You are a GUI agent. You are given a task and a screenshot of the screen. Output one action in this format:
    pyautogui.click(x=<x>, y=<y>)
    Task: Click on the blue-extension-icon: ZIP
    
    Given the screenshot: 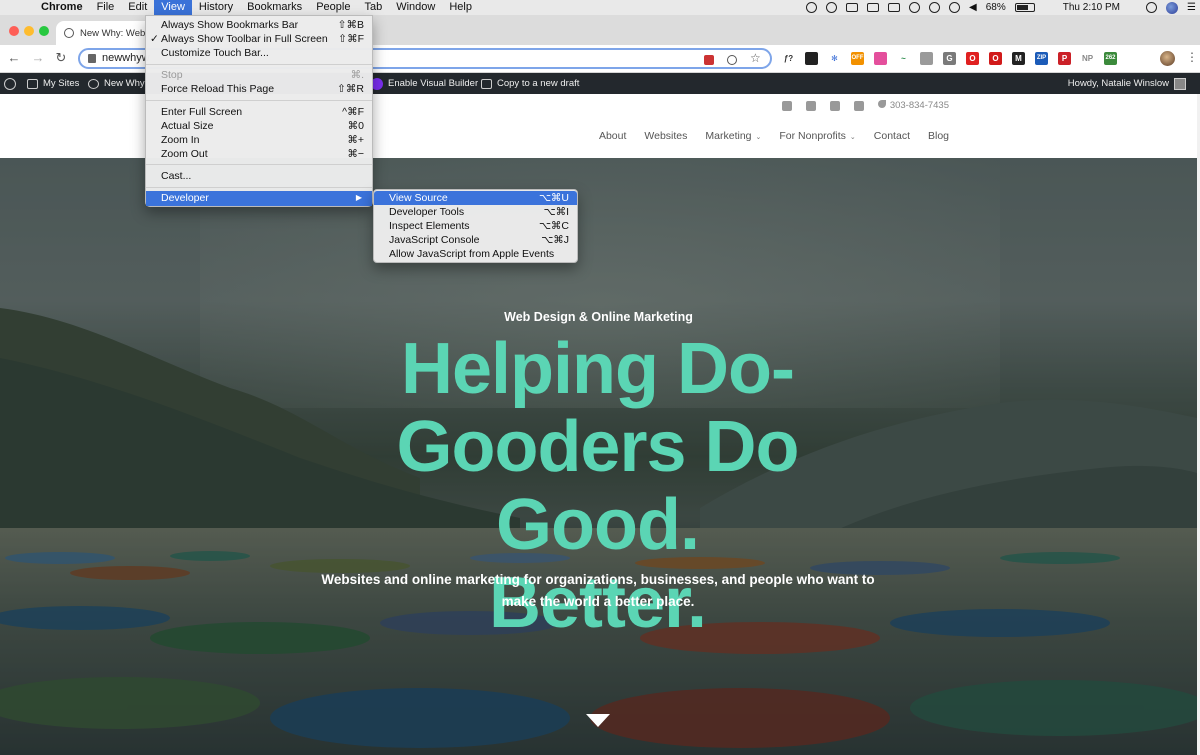 What is the action you would take?
    pyautogui.click(x=1041, y=58)
    